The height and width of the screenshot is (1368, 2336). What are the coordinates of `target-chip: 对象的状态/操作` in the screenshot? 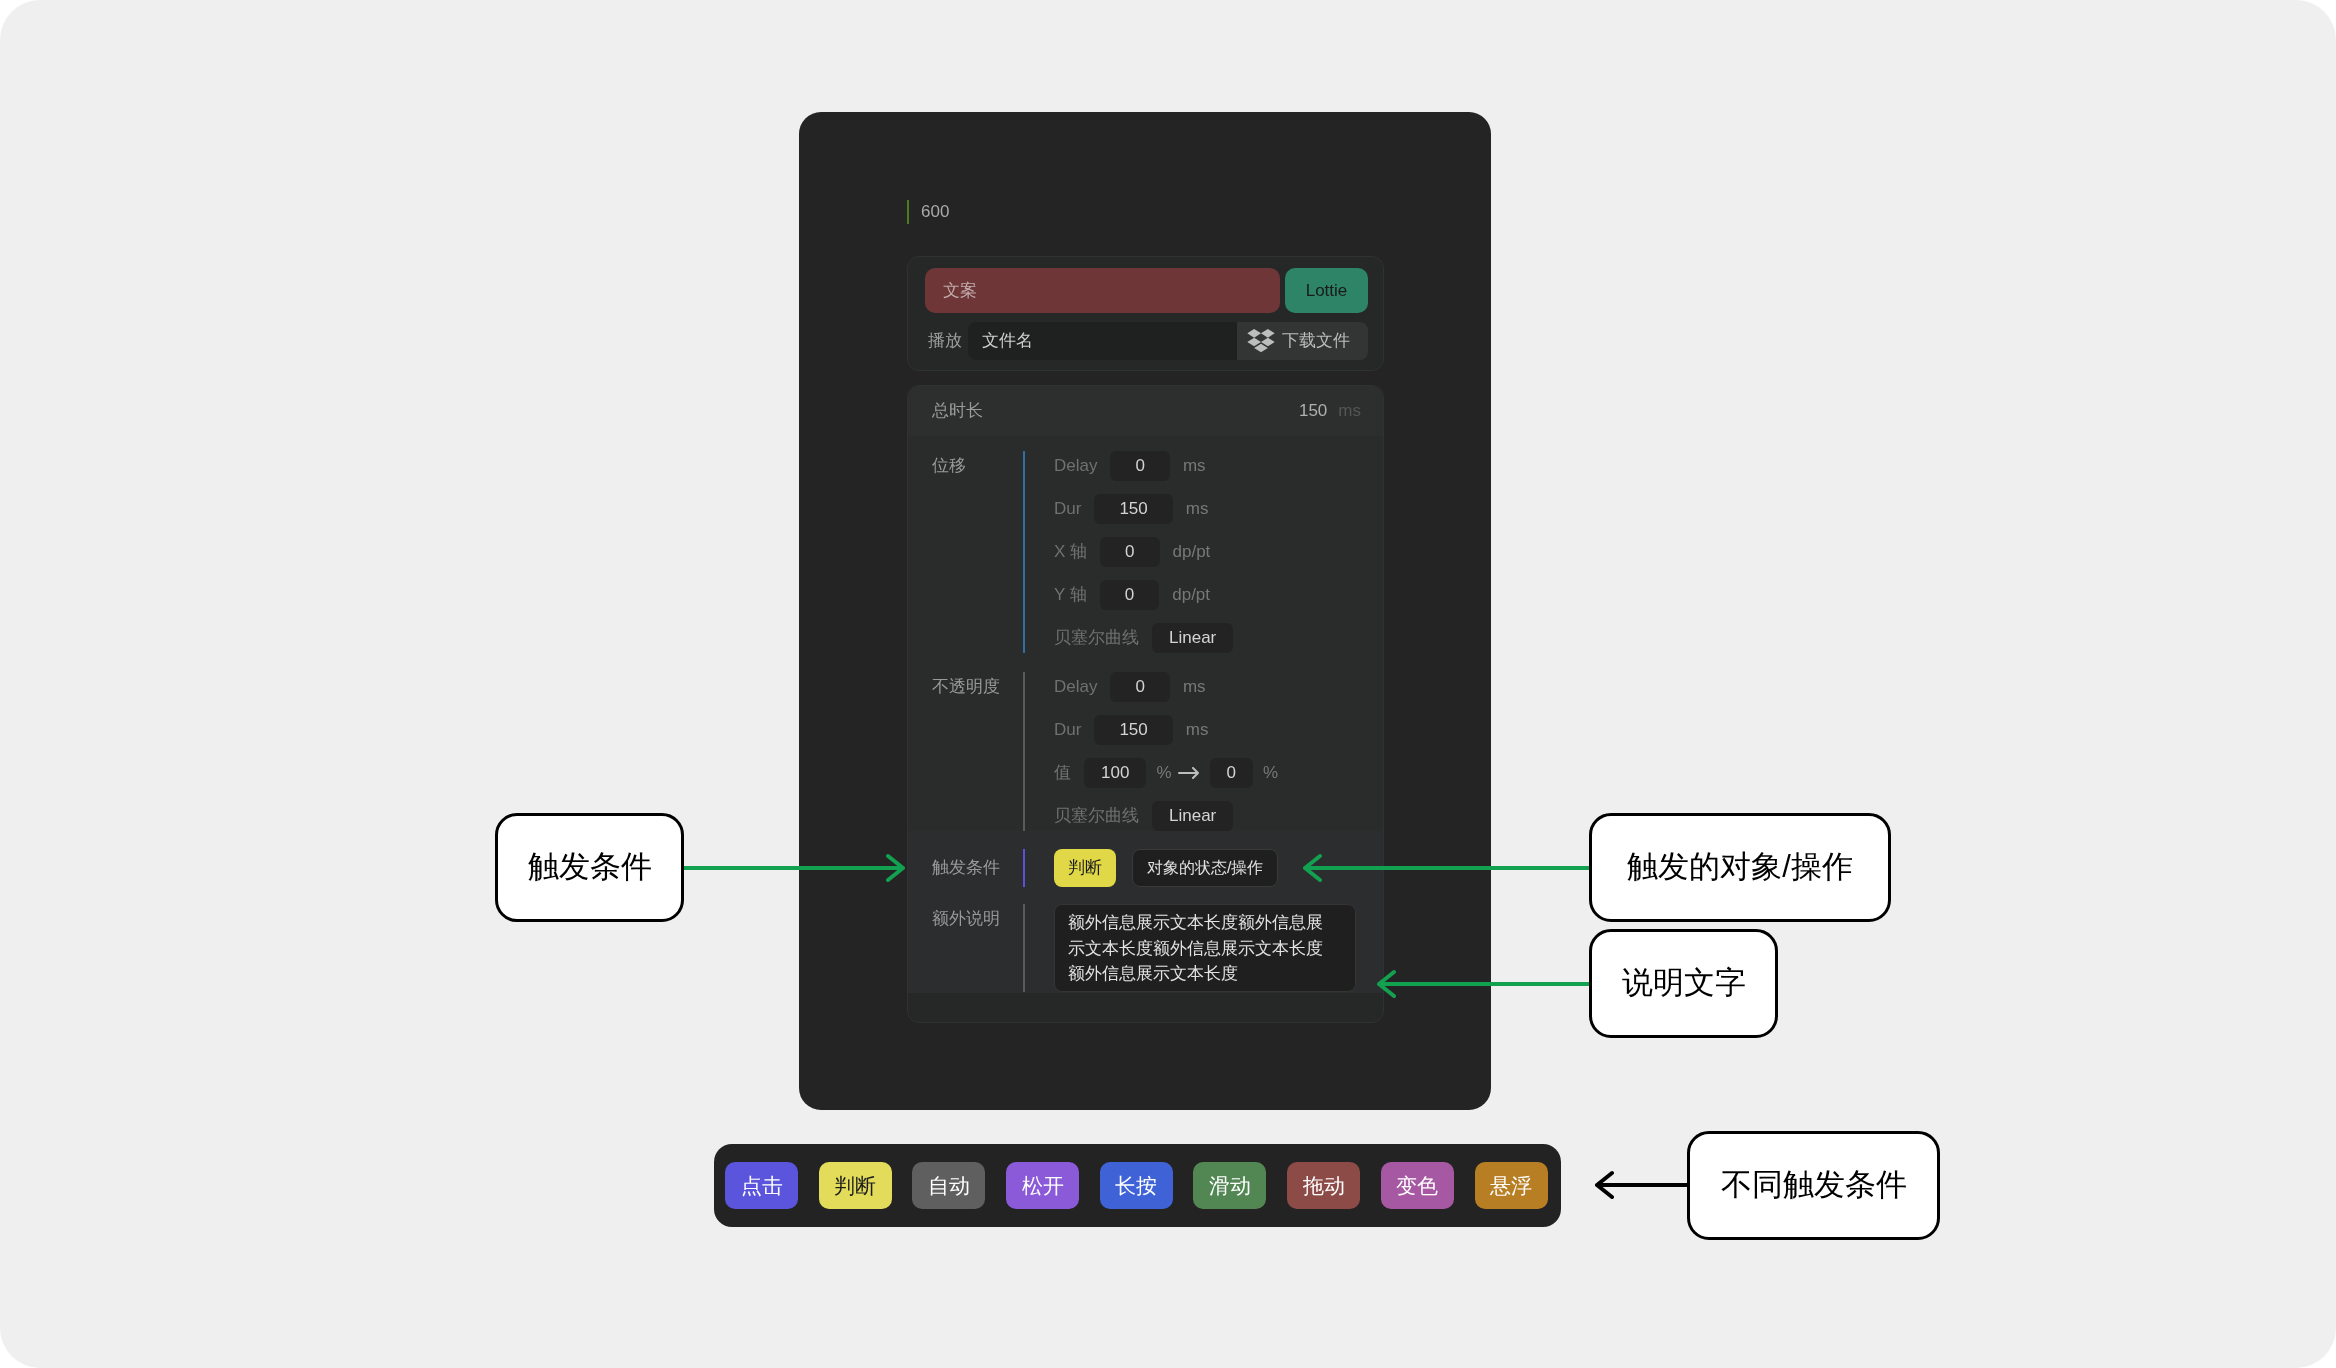 It's located at (1205, 868).